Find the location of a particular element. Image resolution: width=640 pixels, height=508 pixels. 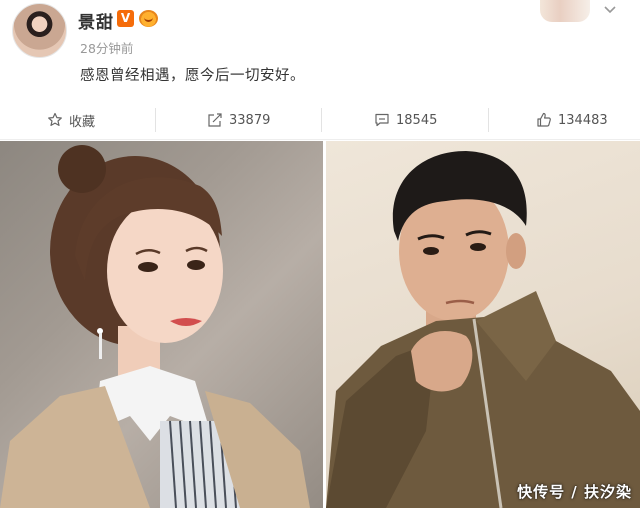

like-icon is located at coordinates (544, 119).